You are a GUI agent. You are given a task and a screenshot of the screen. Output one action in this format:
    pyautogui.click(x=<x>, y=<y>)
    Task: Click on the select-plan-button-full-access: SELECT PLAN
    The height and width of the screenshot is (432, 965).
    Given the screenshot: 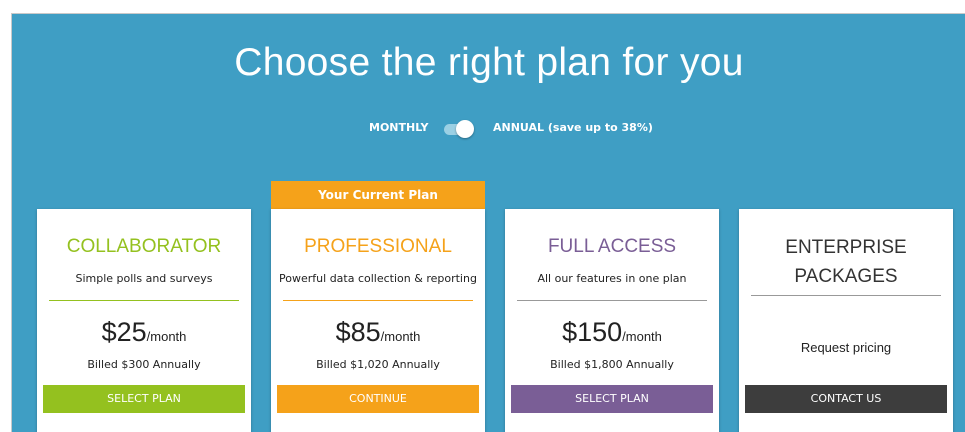 What is the action you would take?
    pyautogui.click(x=612, y=399)
    